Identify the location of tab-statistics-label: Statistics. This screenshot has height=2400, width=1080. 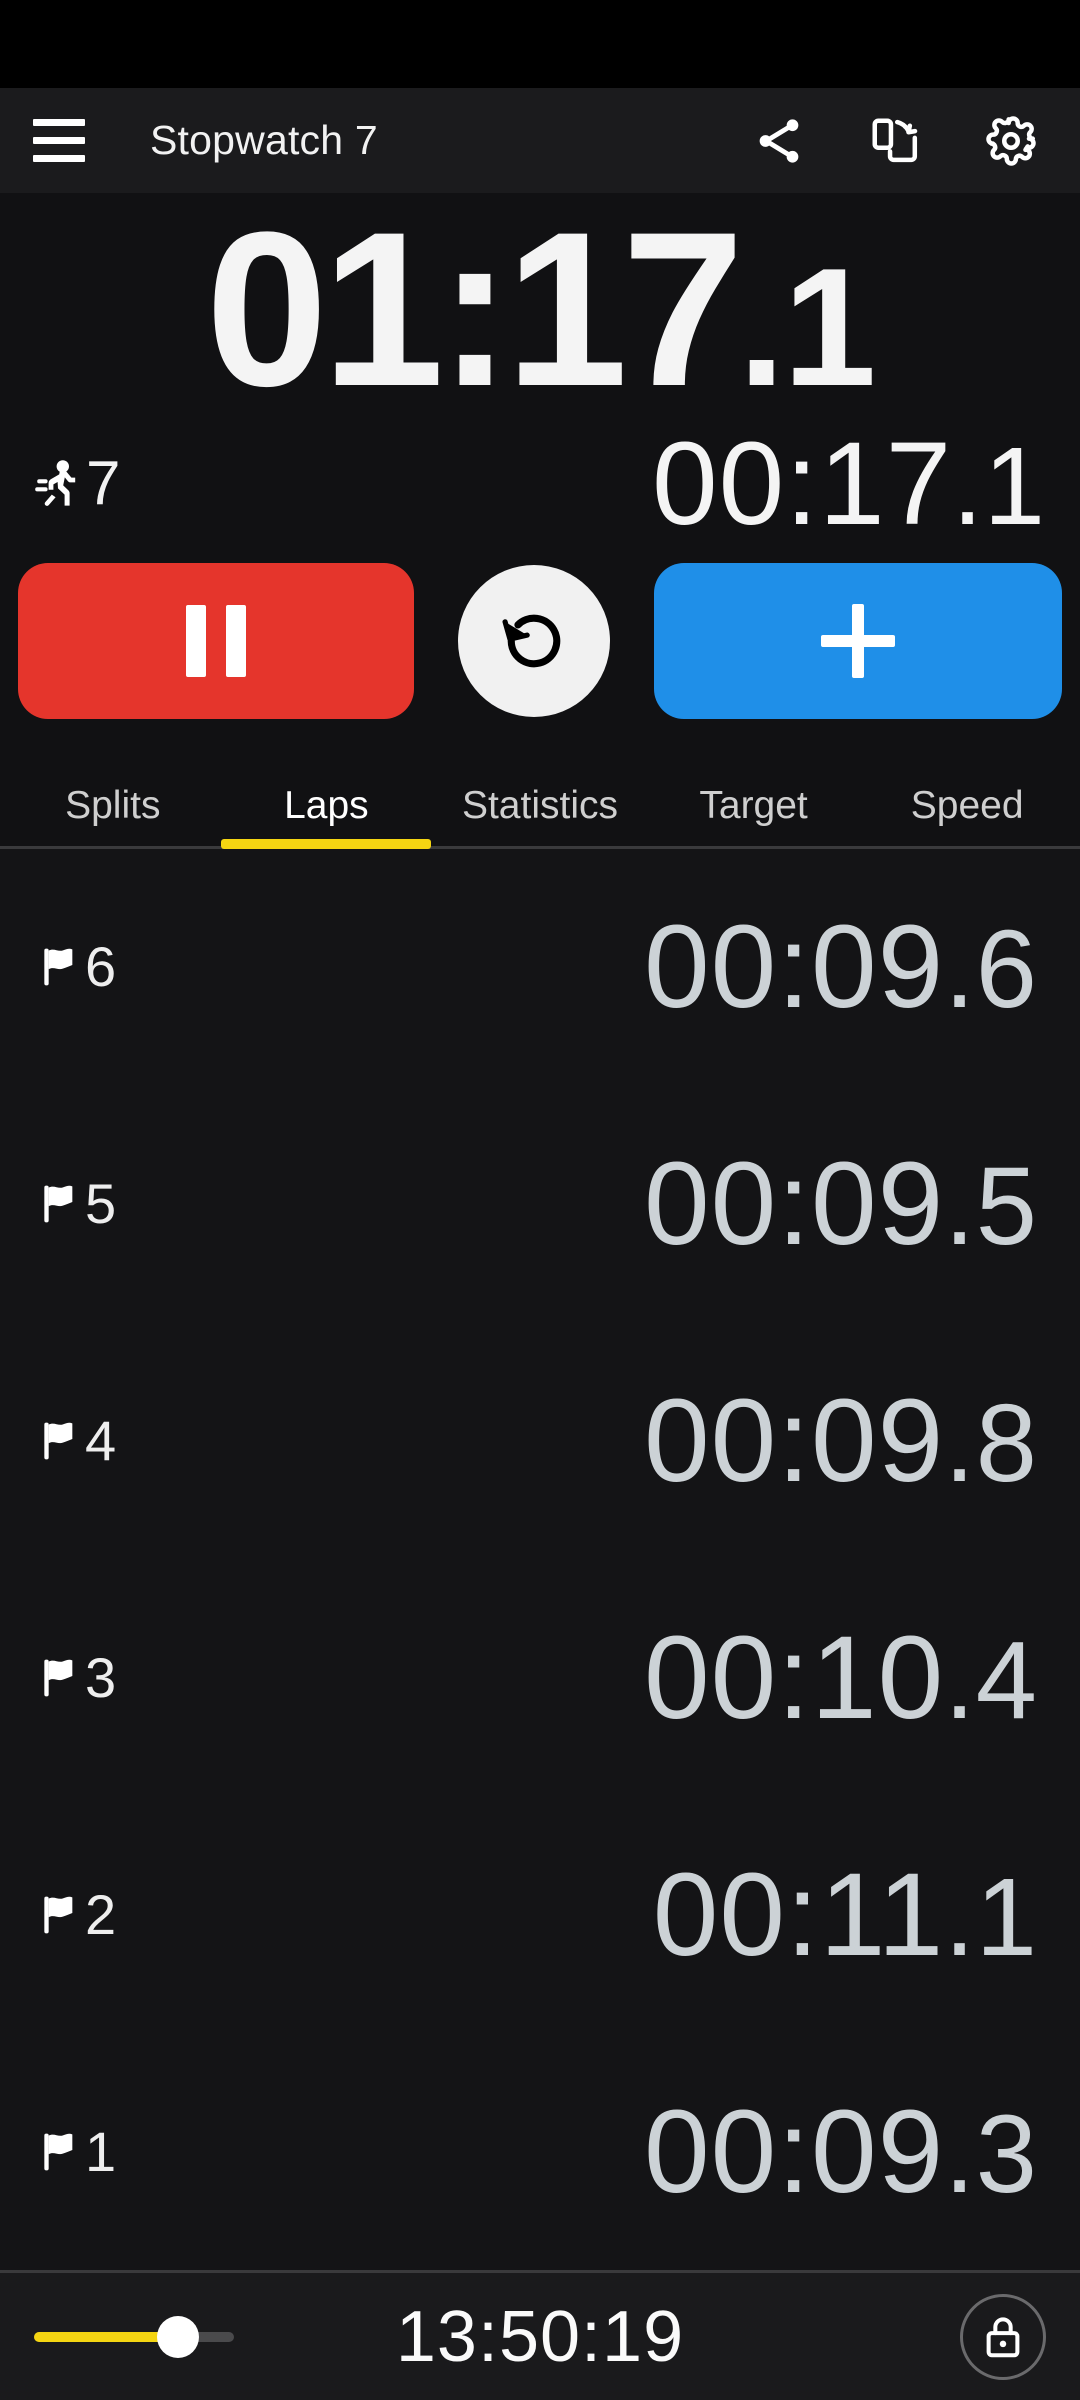
(539, 805).